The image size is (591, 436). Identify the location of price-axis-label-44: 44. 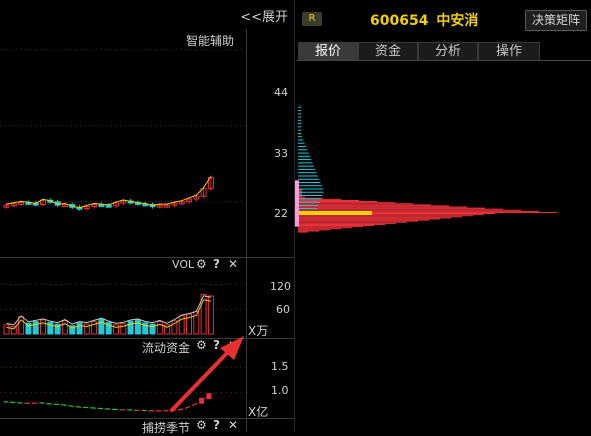
(281, 92).